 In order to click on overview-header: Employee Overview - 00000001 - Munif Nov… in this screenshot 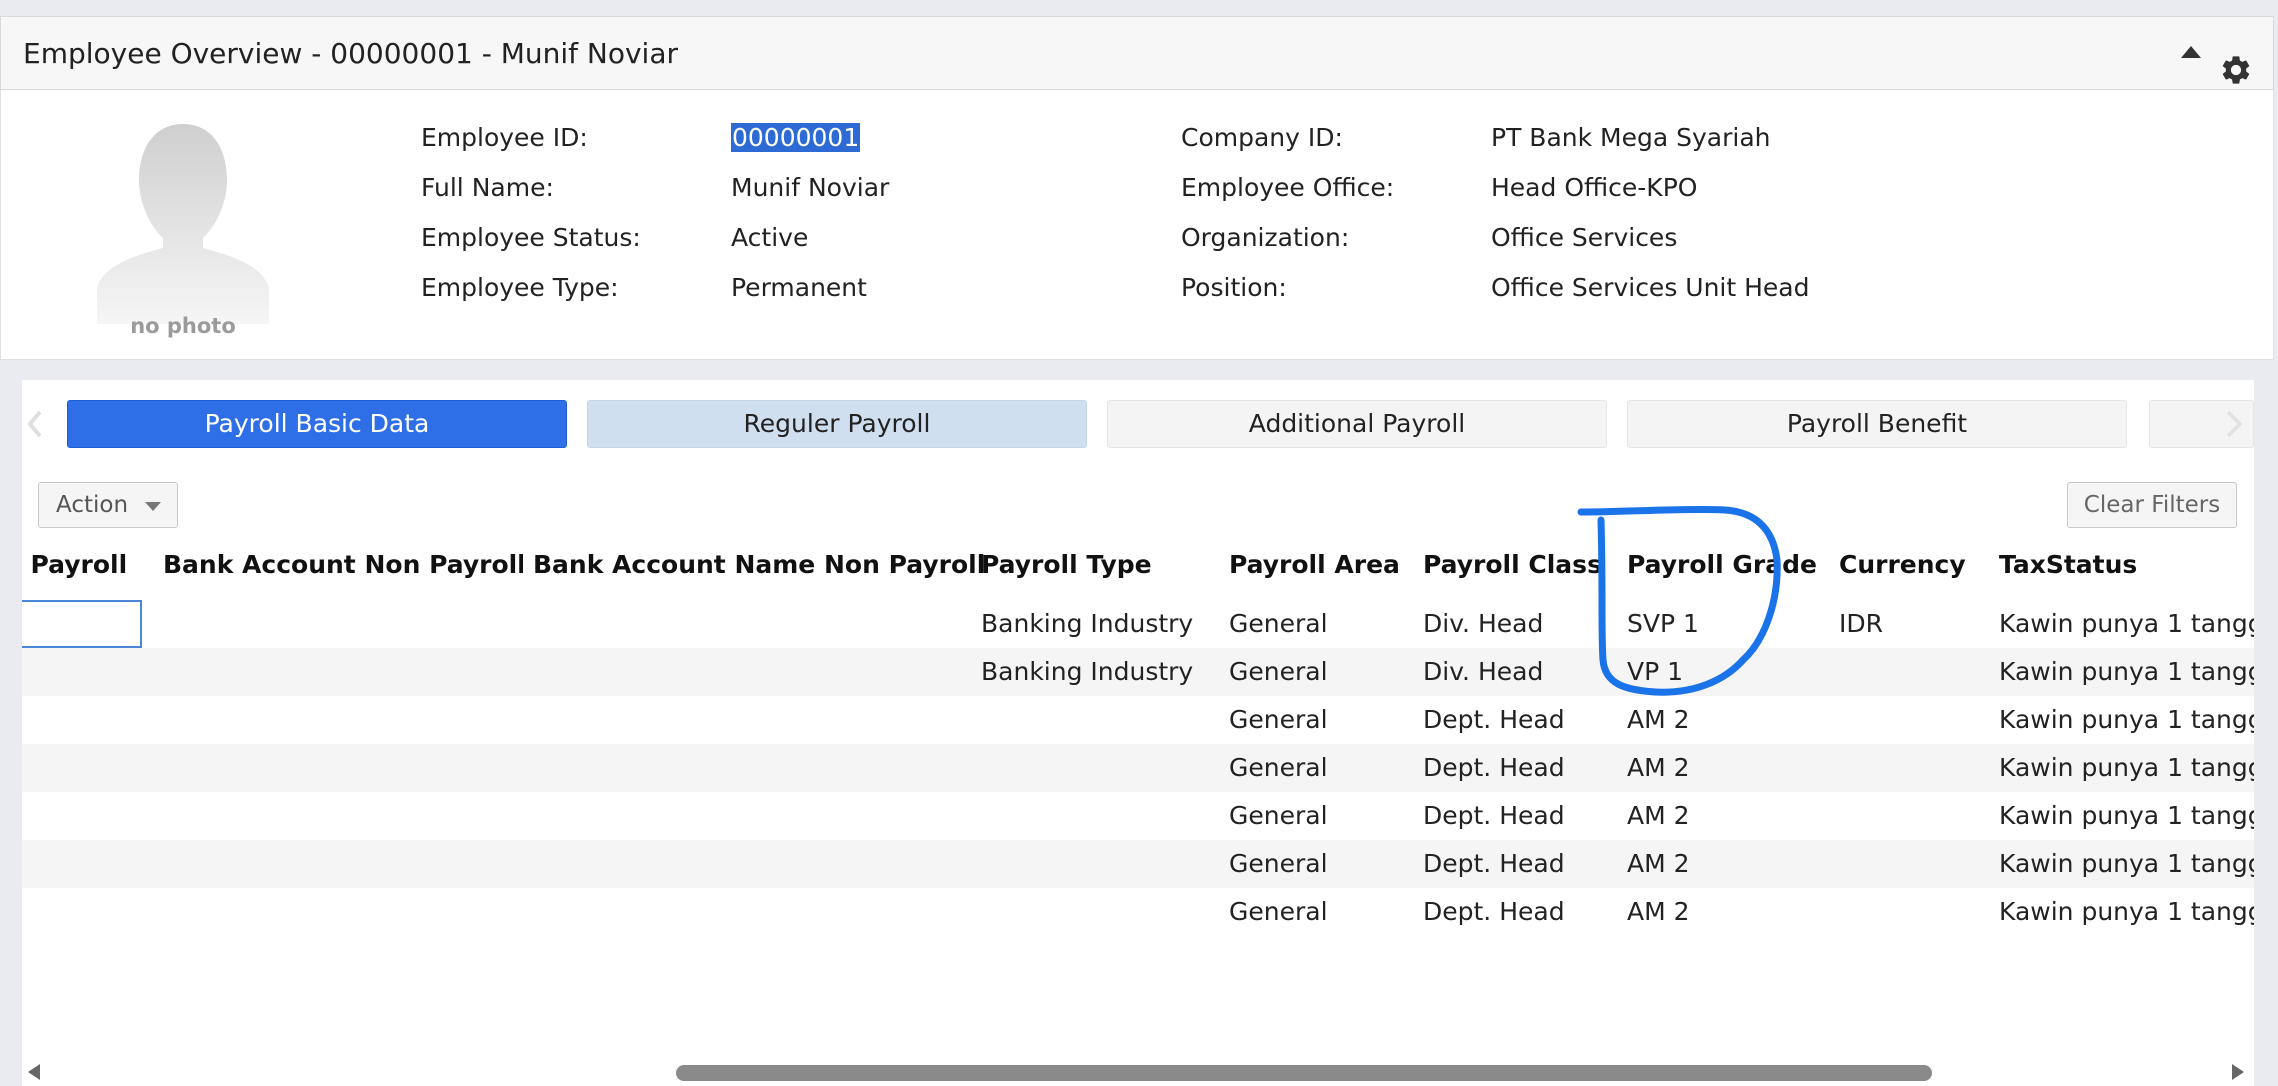, I will do `click(1137, 53)`.